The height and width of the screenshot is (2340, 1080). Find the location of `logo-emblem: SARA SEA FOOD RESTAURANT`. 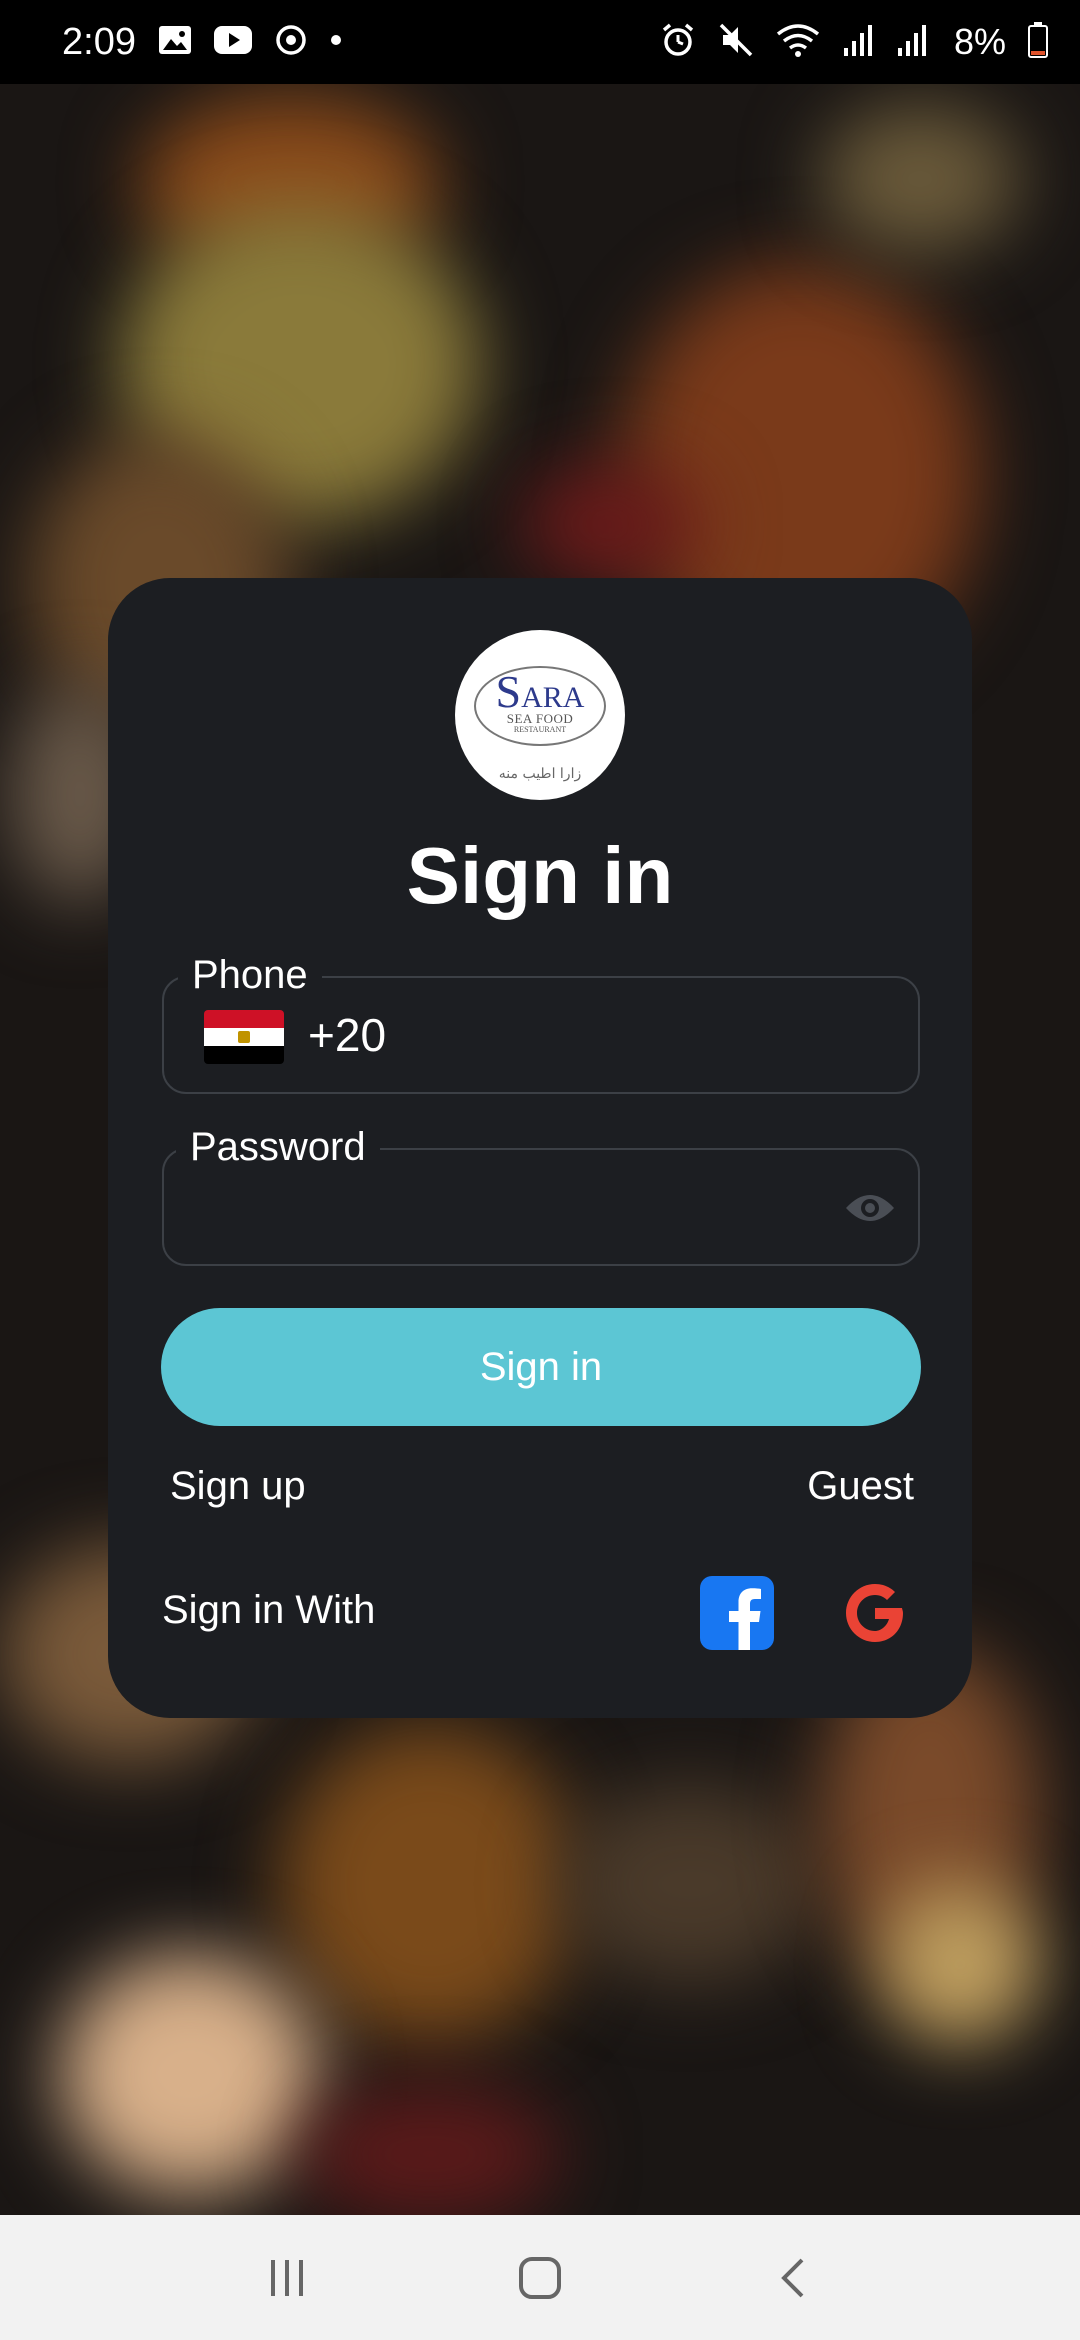

logo-emblem: SARA SEA FOOD RESTAURANT is located at coordinates (540, 706).